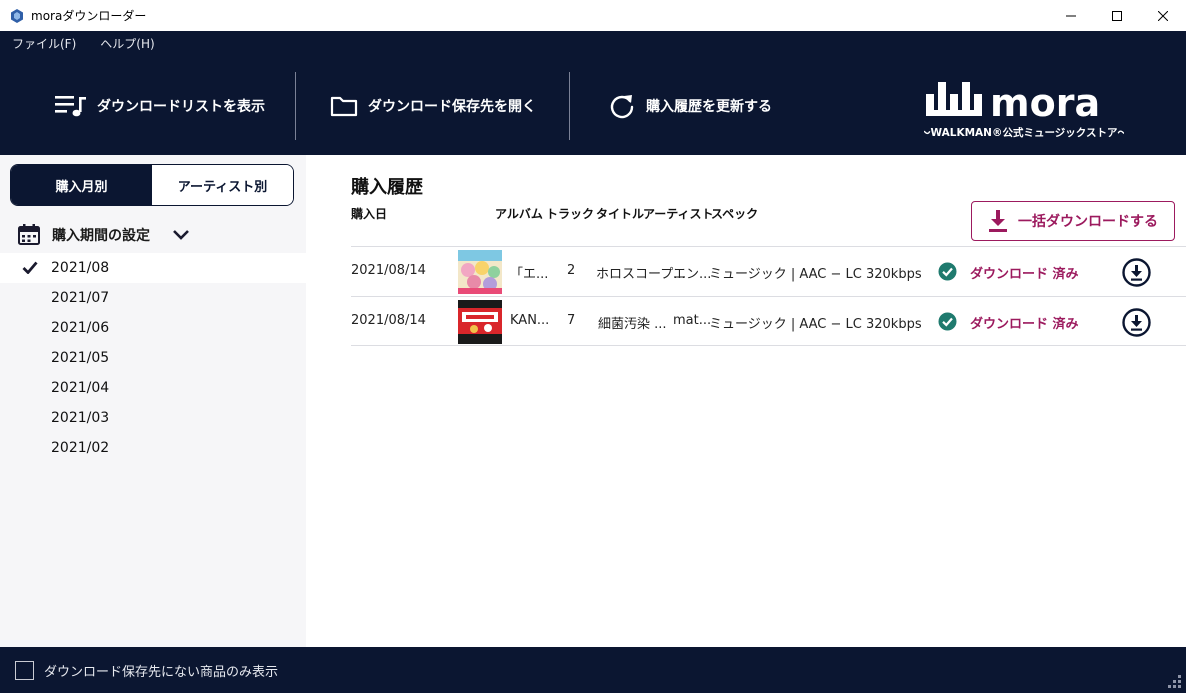  I want to click on month-item: 2021/06, so click(153, 328).